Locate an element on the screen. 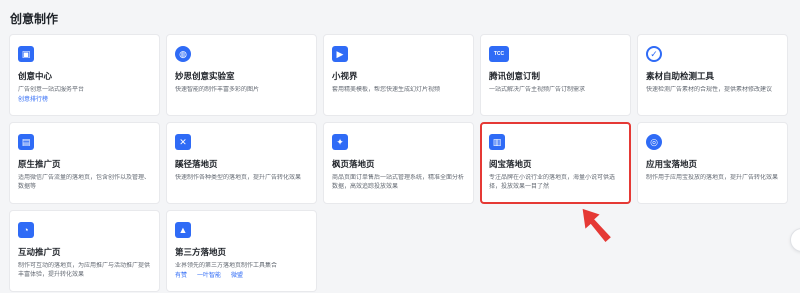  card-description: 适用微信广告流量的落地页，包含创作以及管理、数据等 is located at coordinates (84, 182).